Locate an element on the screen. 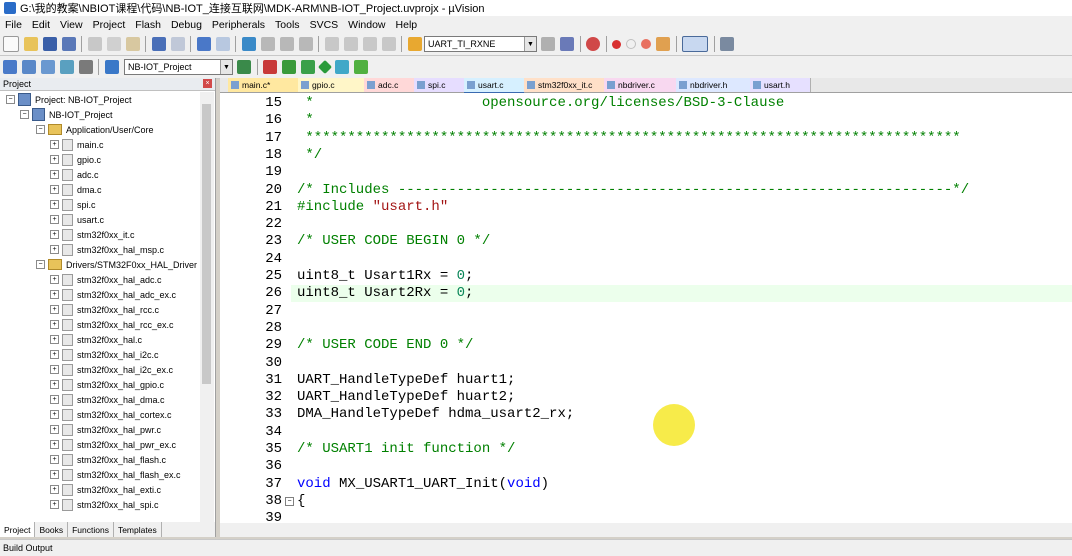  tab-project: Project is located at coordinates (18, 529).